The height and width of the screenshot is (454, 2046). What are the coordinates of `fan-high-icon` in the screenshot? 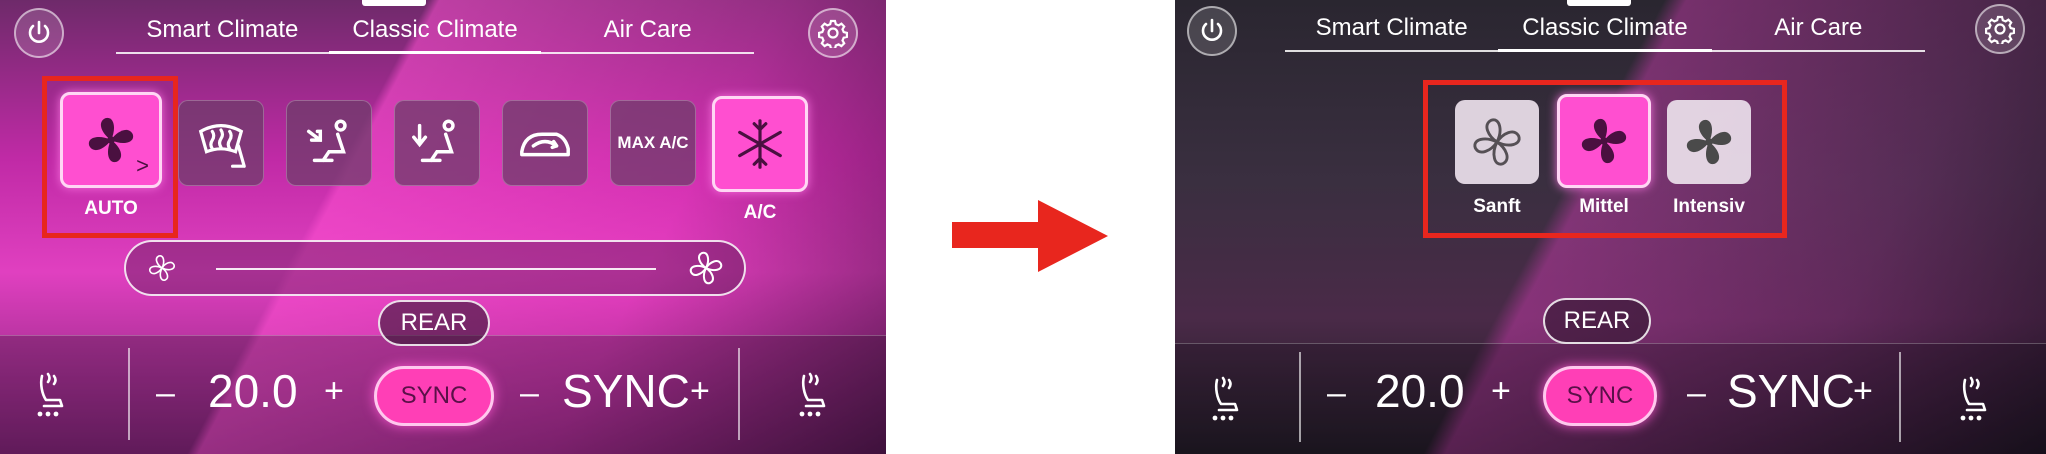 It's located at (706, 268).